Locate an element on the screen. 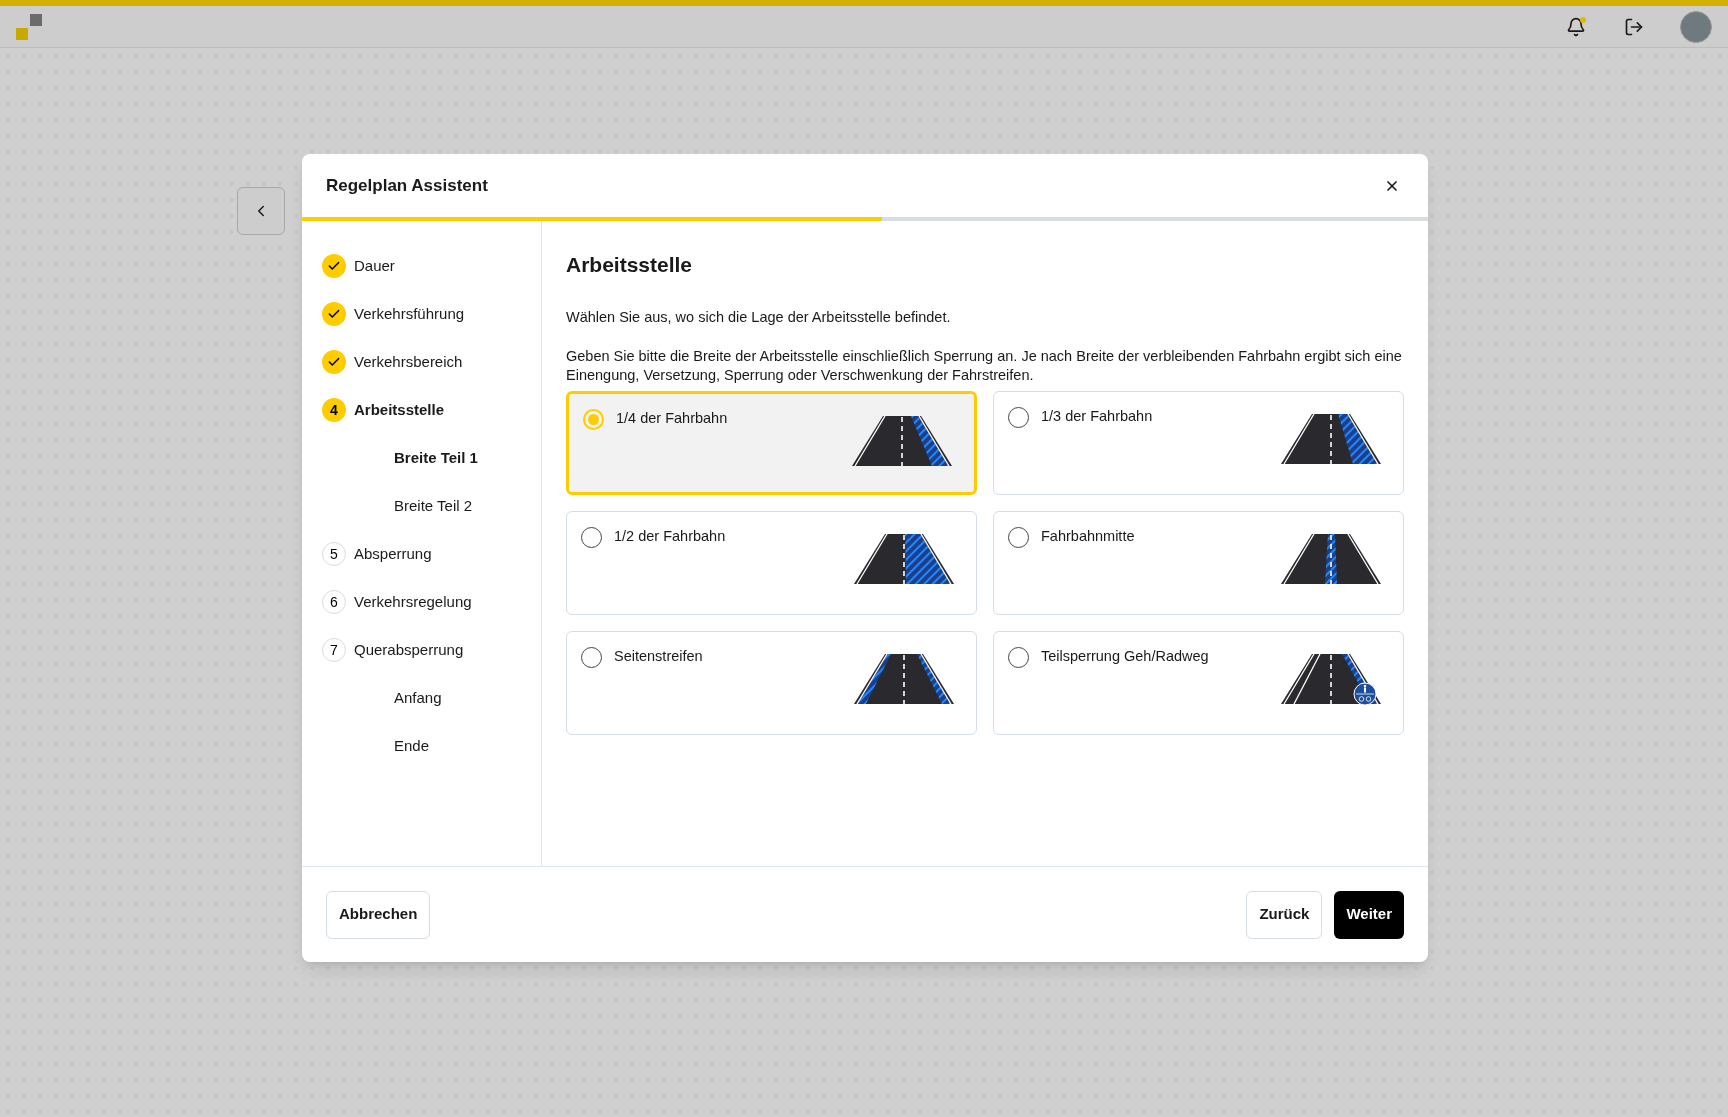 The width and height of the screenshot is (1728, 1117). cancel-button: Abbrechen is located at coordinates (378, 914).